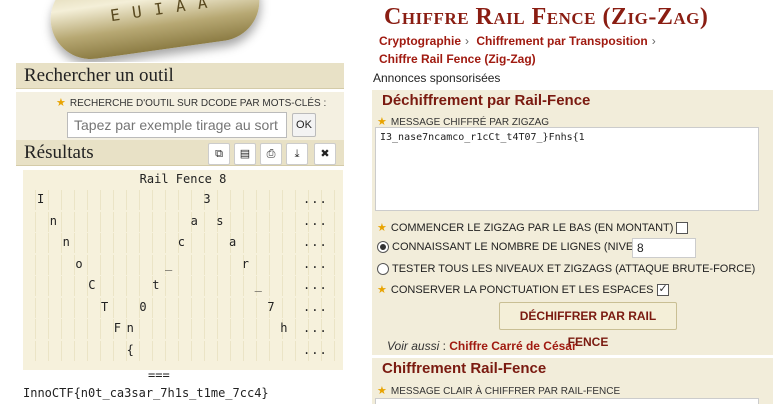 This screenshot has height=404, width=773. I want to click on save-icon: ▤, so click(245, 154).